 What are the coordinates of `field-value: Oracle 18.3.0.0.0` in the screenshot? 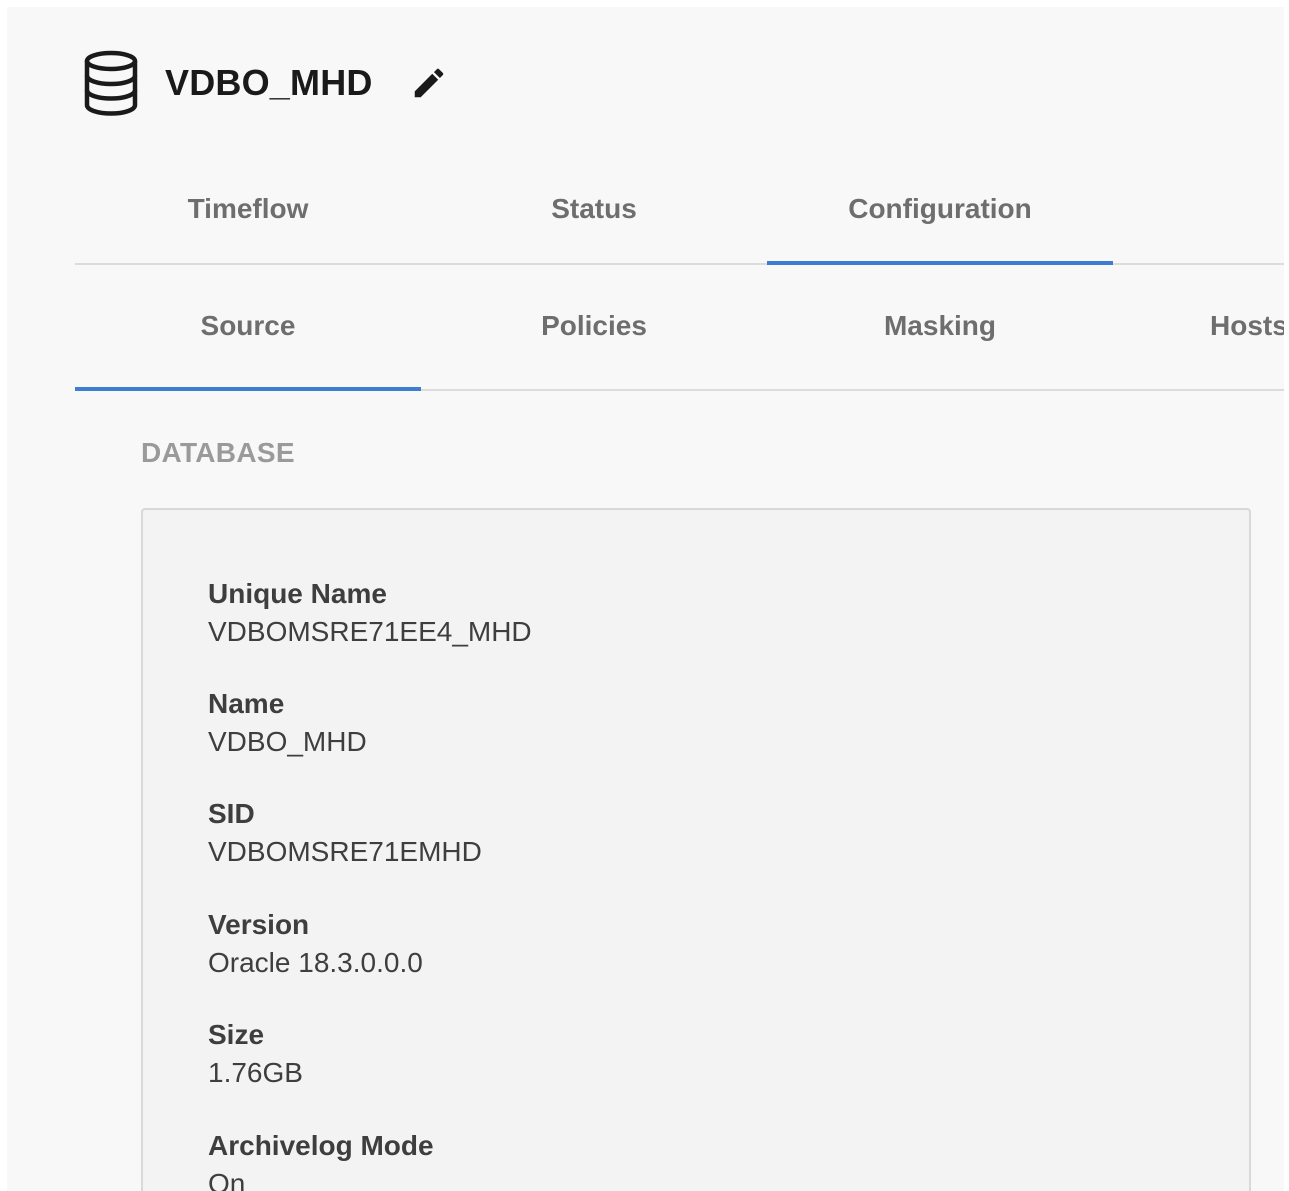 It's located at (315, 962).